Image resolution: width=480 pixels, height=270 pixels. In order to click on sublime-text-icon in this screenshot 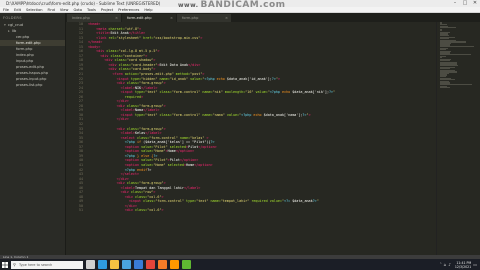, I will do `click(174, 264)`.